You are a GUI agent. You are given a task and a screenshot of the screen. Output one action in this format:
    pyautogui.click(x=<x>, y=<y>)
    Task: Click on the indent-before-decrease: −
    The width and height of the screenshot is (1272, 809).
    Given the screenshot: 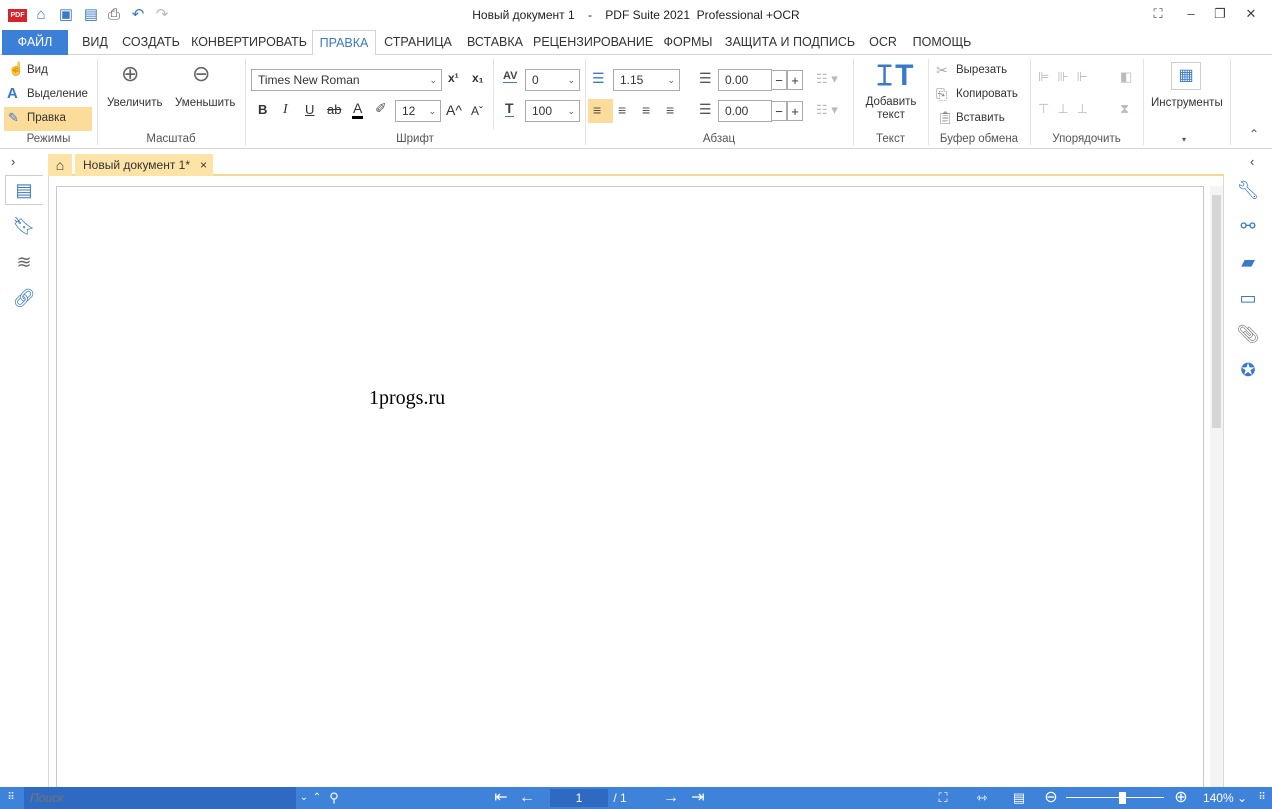 What is the action you would take?
    pyautogui.click(x=779, y=80)
    